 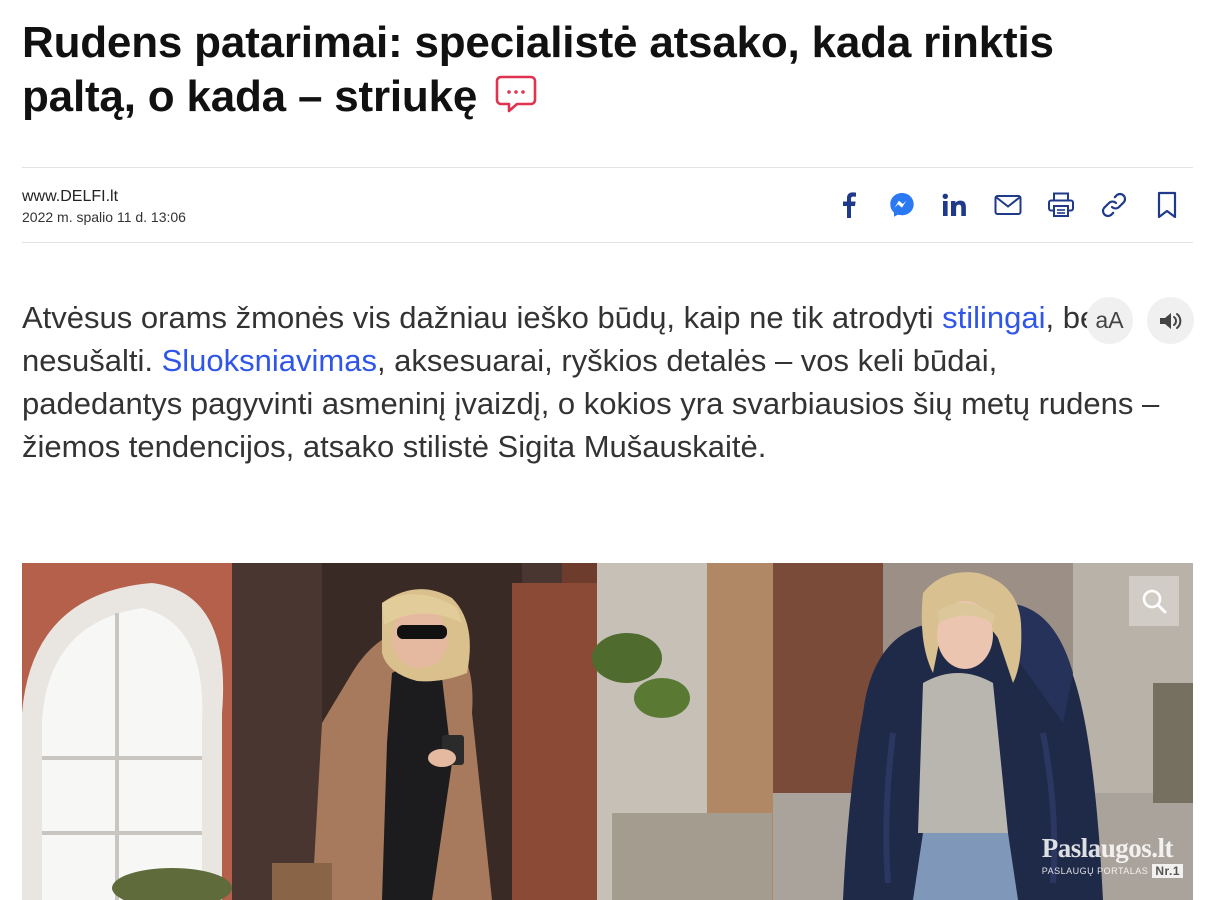 I want to click on font-size-button: aA, so click(x=1109, y=320).